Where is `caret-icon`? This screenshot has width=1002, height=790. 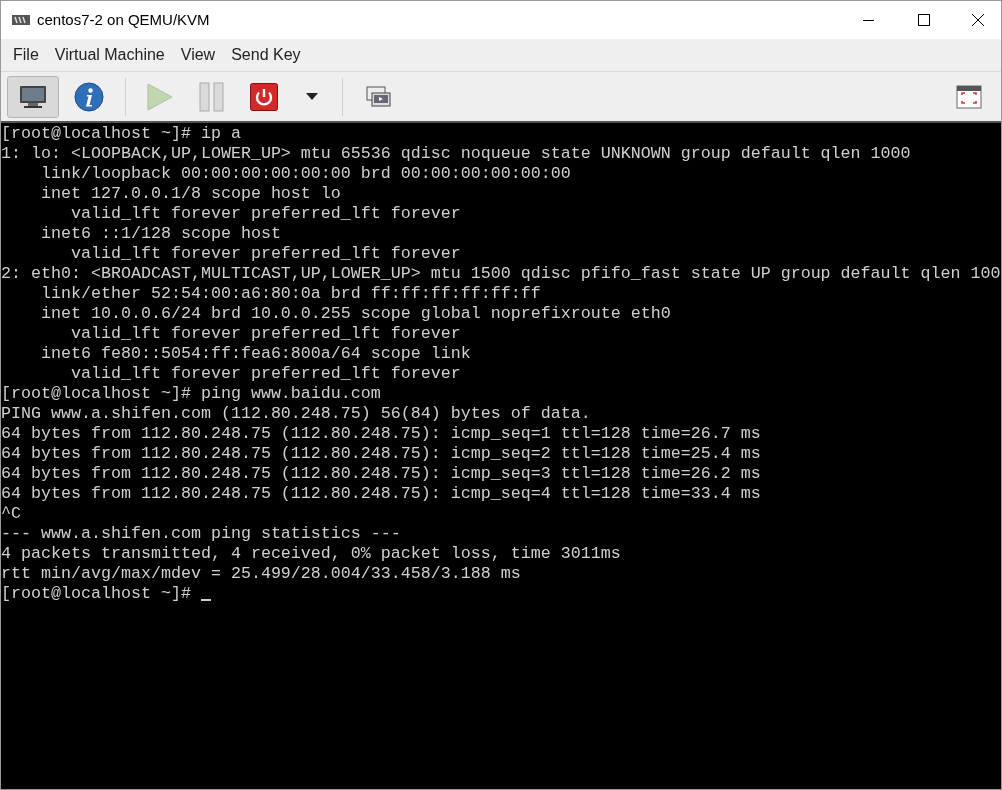 caret-icon is located at coordinates (312, 96).